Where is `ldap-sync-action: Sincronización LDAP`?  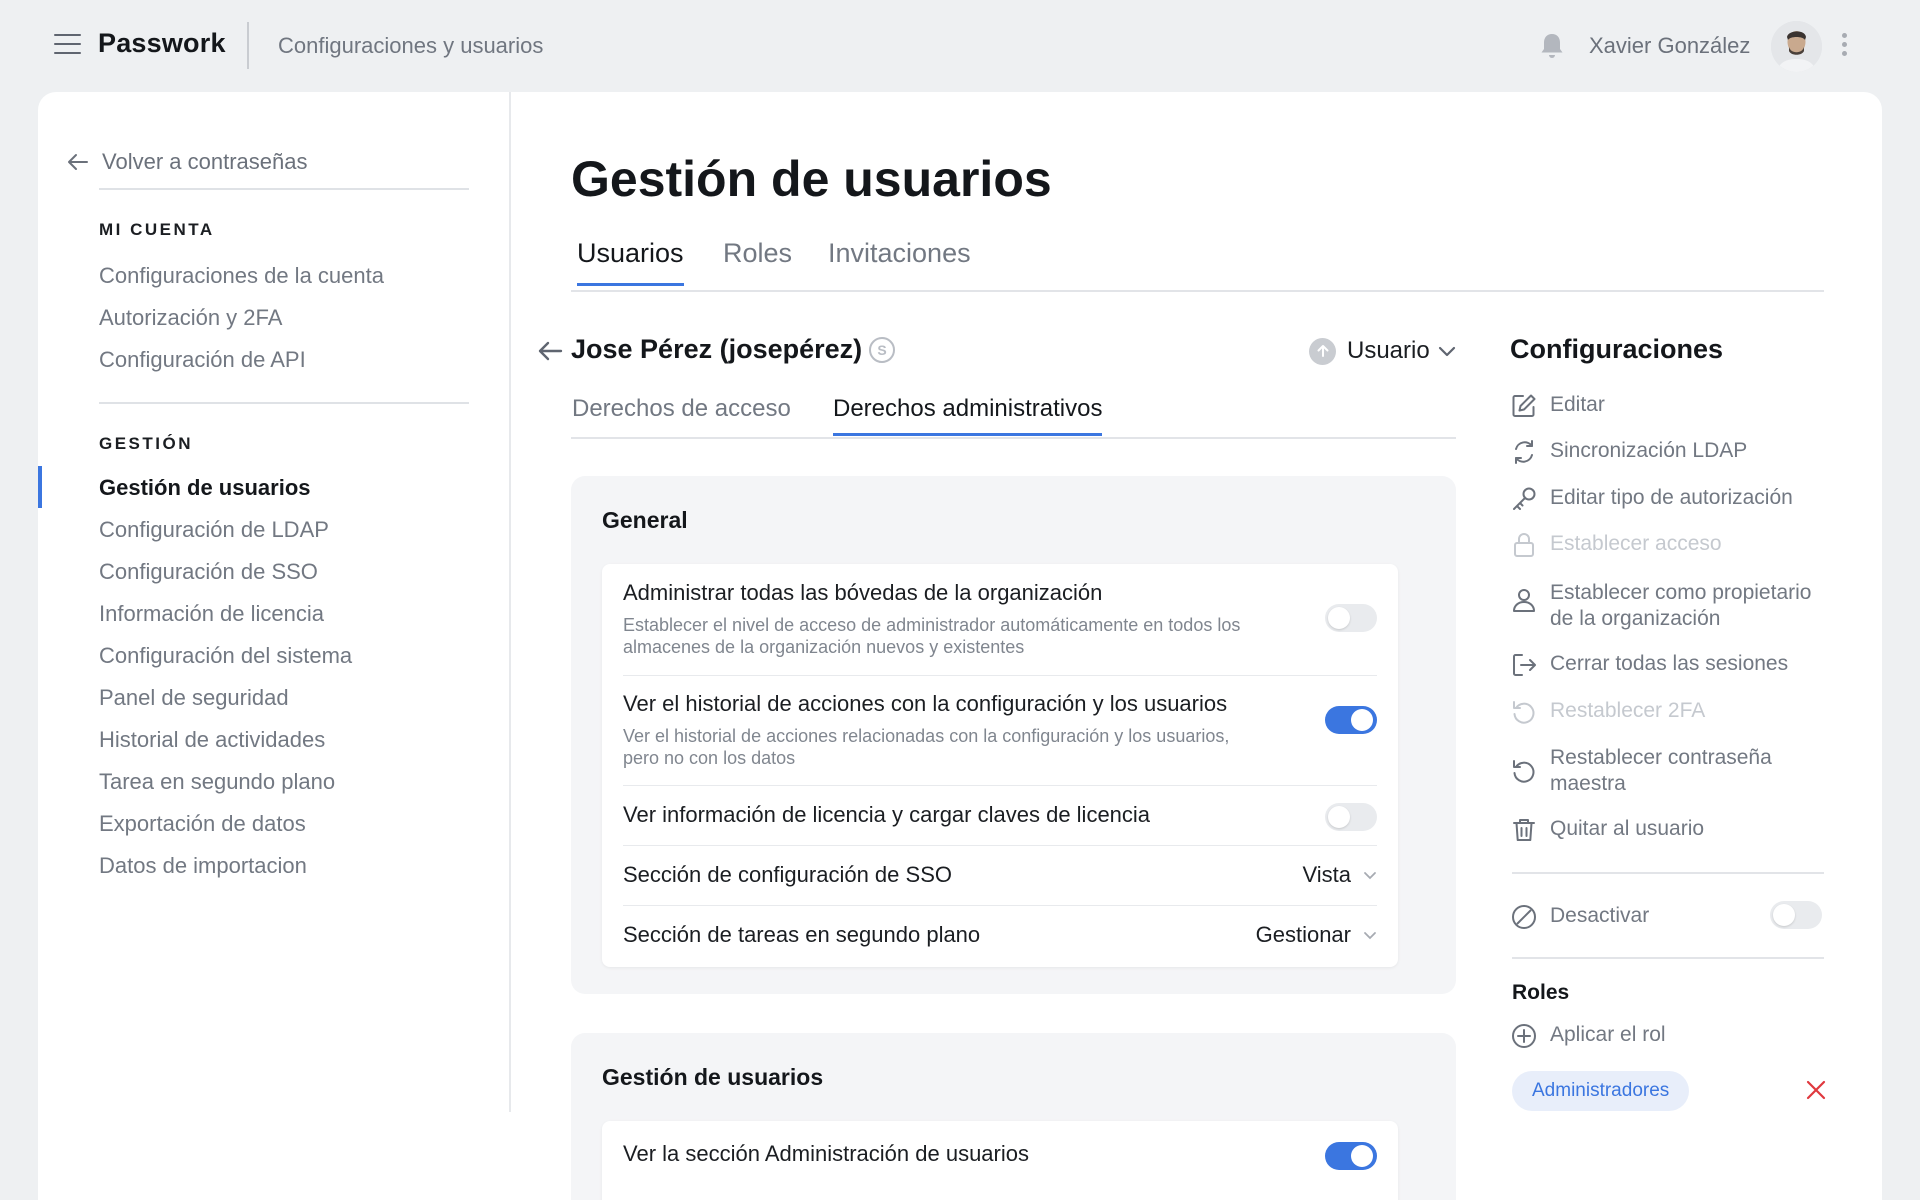 ldap-sync-action: Sincronización LDAP is located at coordinates (1675, 452).